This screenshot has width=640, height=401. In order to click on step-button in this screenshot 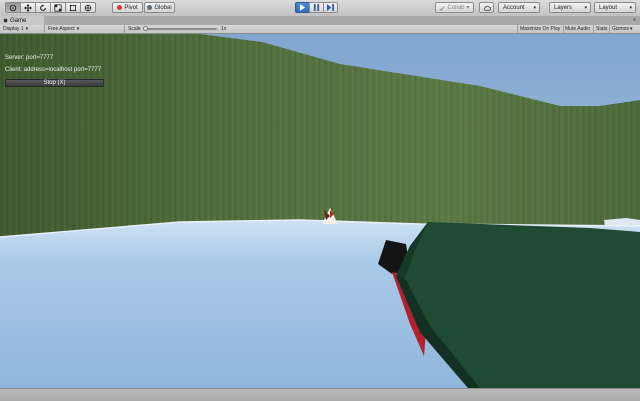, I will do `click(330, 7)`.